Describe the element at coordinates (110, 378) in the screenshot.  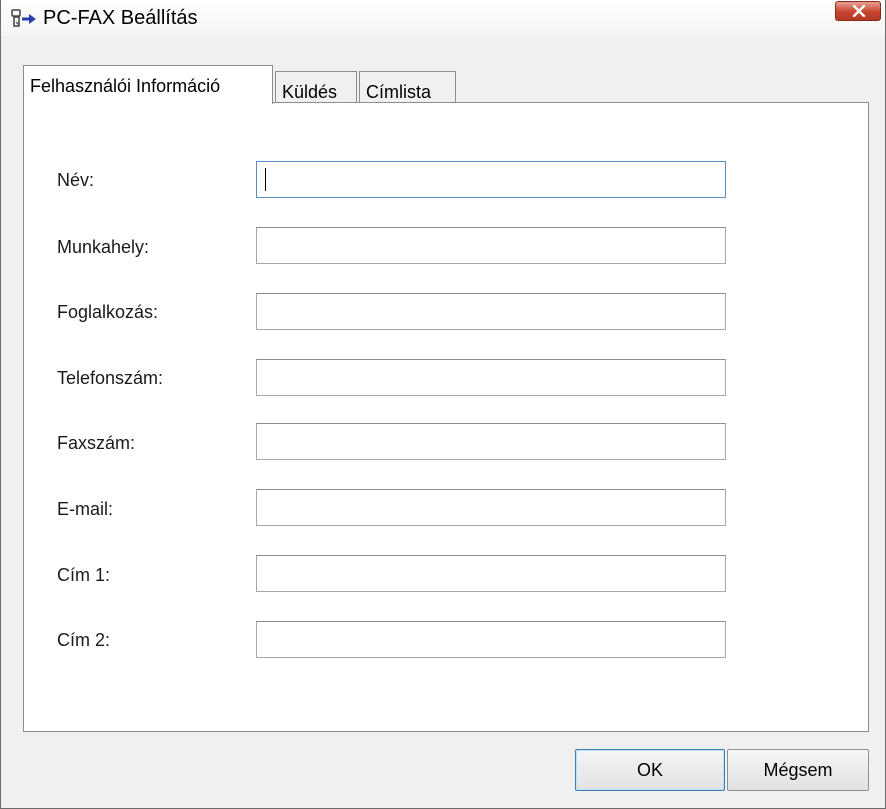
I see `phone-label: Telefonszám:` at that location.